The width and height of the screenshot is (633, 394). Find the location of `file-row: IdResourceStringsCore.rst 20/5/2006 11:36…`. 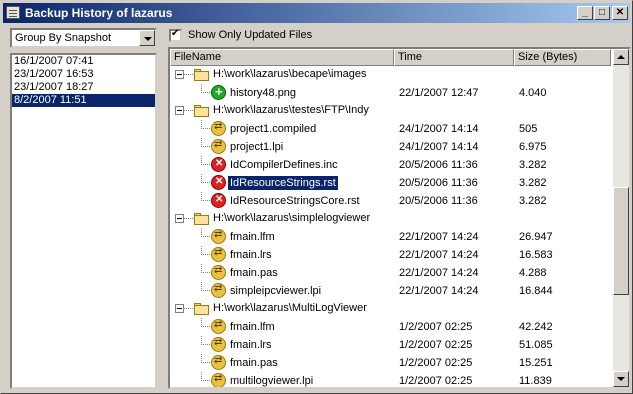

file-row: IdResourceStringsCore.rst 20/5/2006 11:36… is located at coordinates (390, 201).